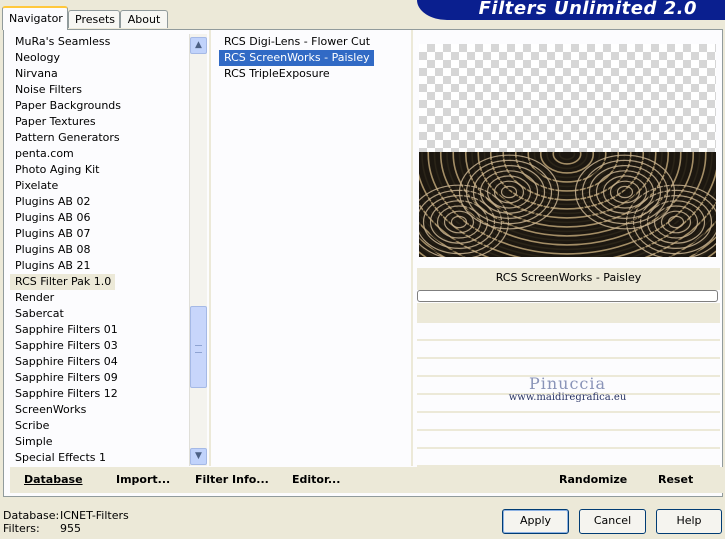  What do you see at coordinates (198, 250) in the screenshot?
I see `category-scrollbar: ▲ ▼` at bounding box center [198, 250].